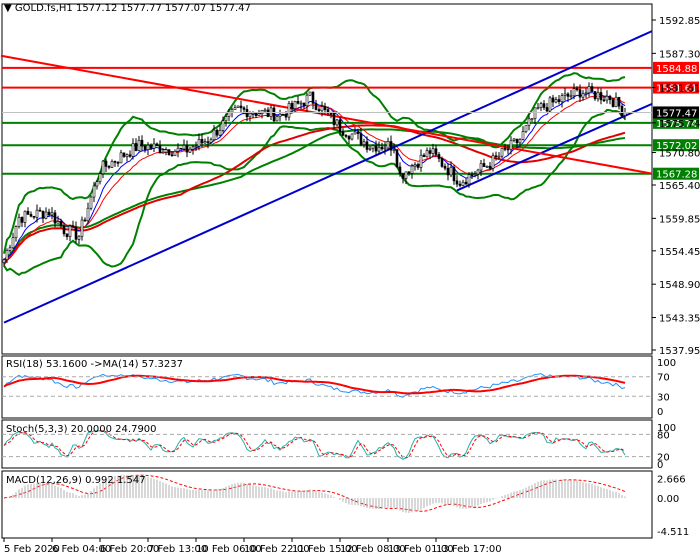 The image size is (700, 560). I want to click on price-tick-label: 1581.61, so click(679, 89).